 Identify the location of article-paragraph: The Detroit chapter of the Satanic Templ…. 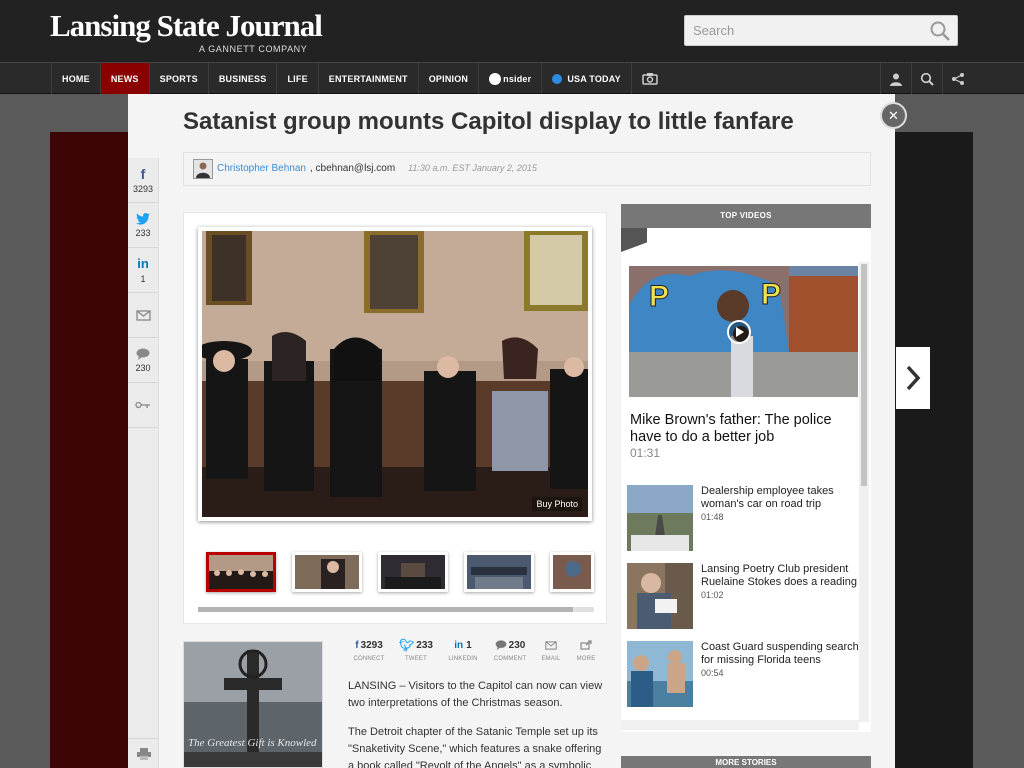
(475, 747).